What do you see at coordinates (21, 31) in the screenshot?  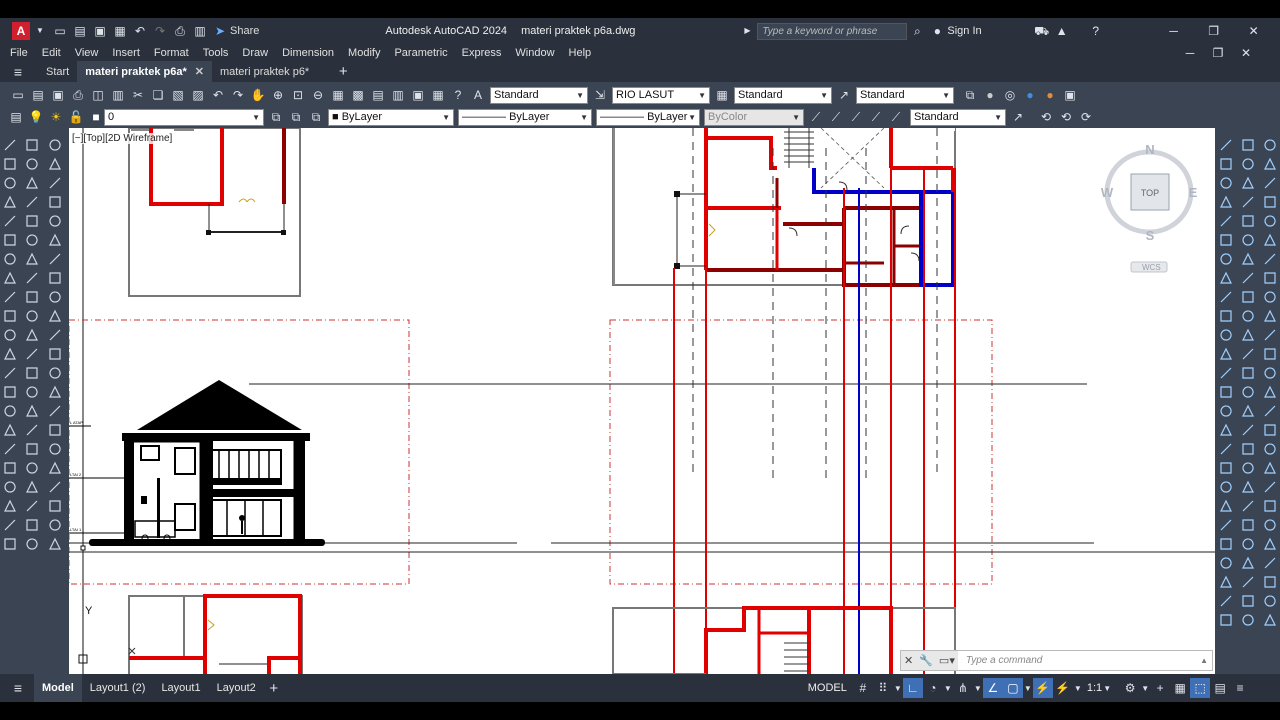 I see `autocad-logo-icon: A` at bounding box center [21, 31].